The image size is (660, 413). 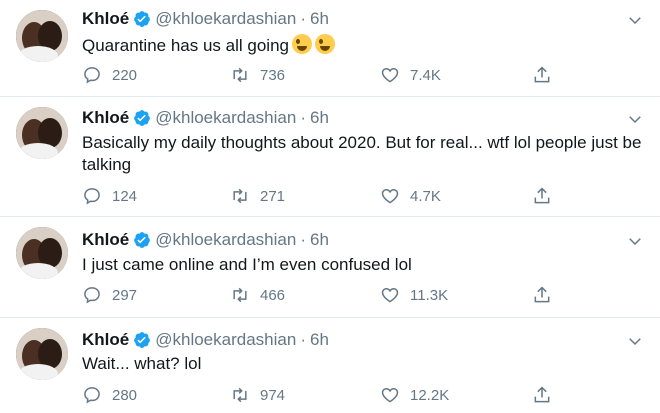 What do you see at coordinates (109, 295) in the screenshot?
I see `reply-button: 297` at bounding box center [109, 295].